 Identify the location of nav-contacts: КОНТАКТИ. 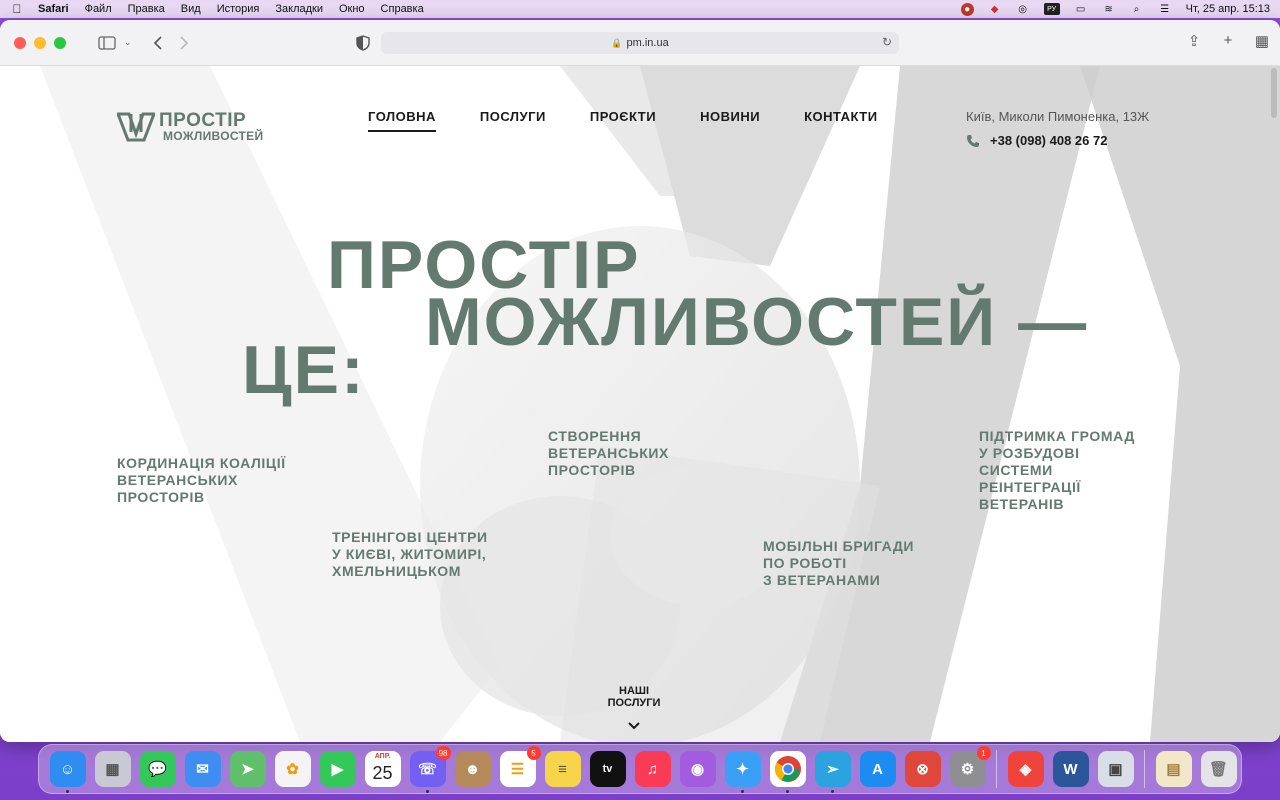
(841, 120).